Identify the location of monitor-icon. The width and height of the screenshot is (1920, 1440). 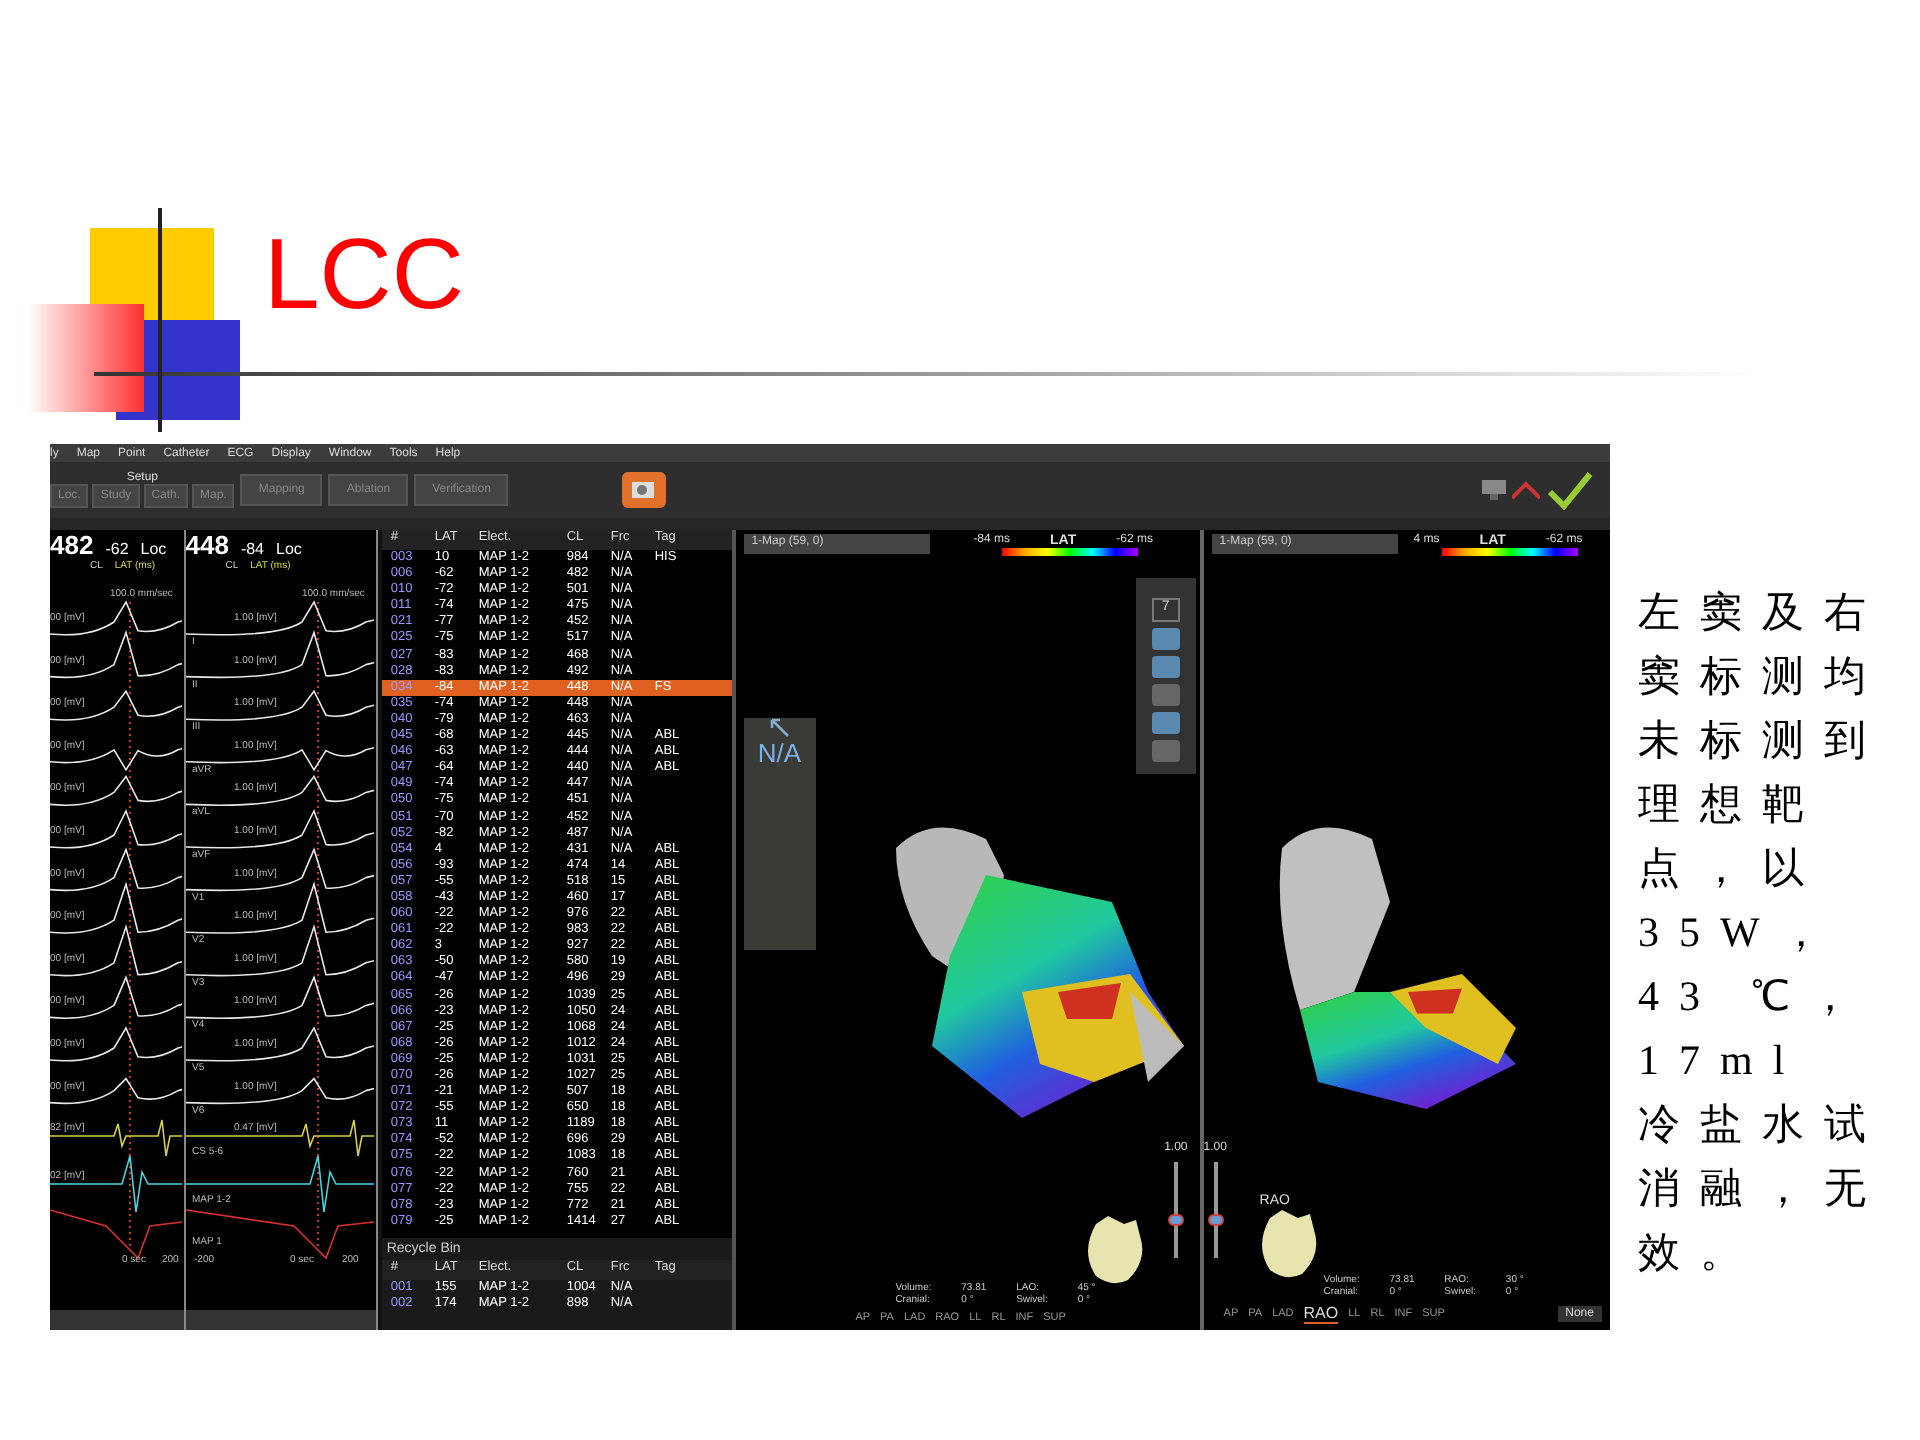
(1494, 490).